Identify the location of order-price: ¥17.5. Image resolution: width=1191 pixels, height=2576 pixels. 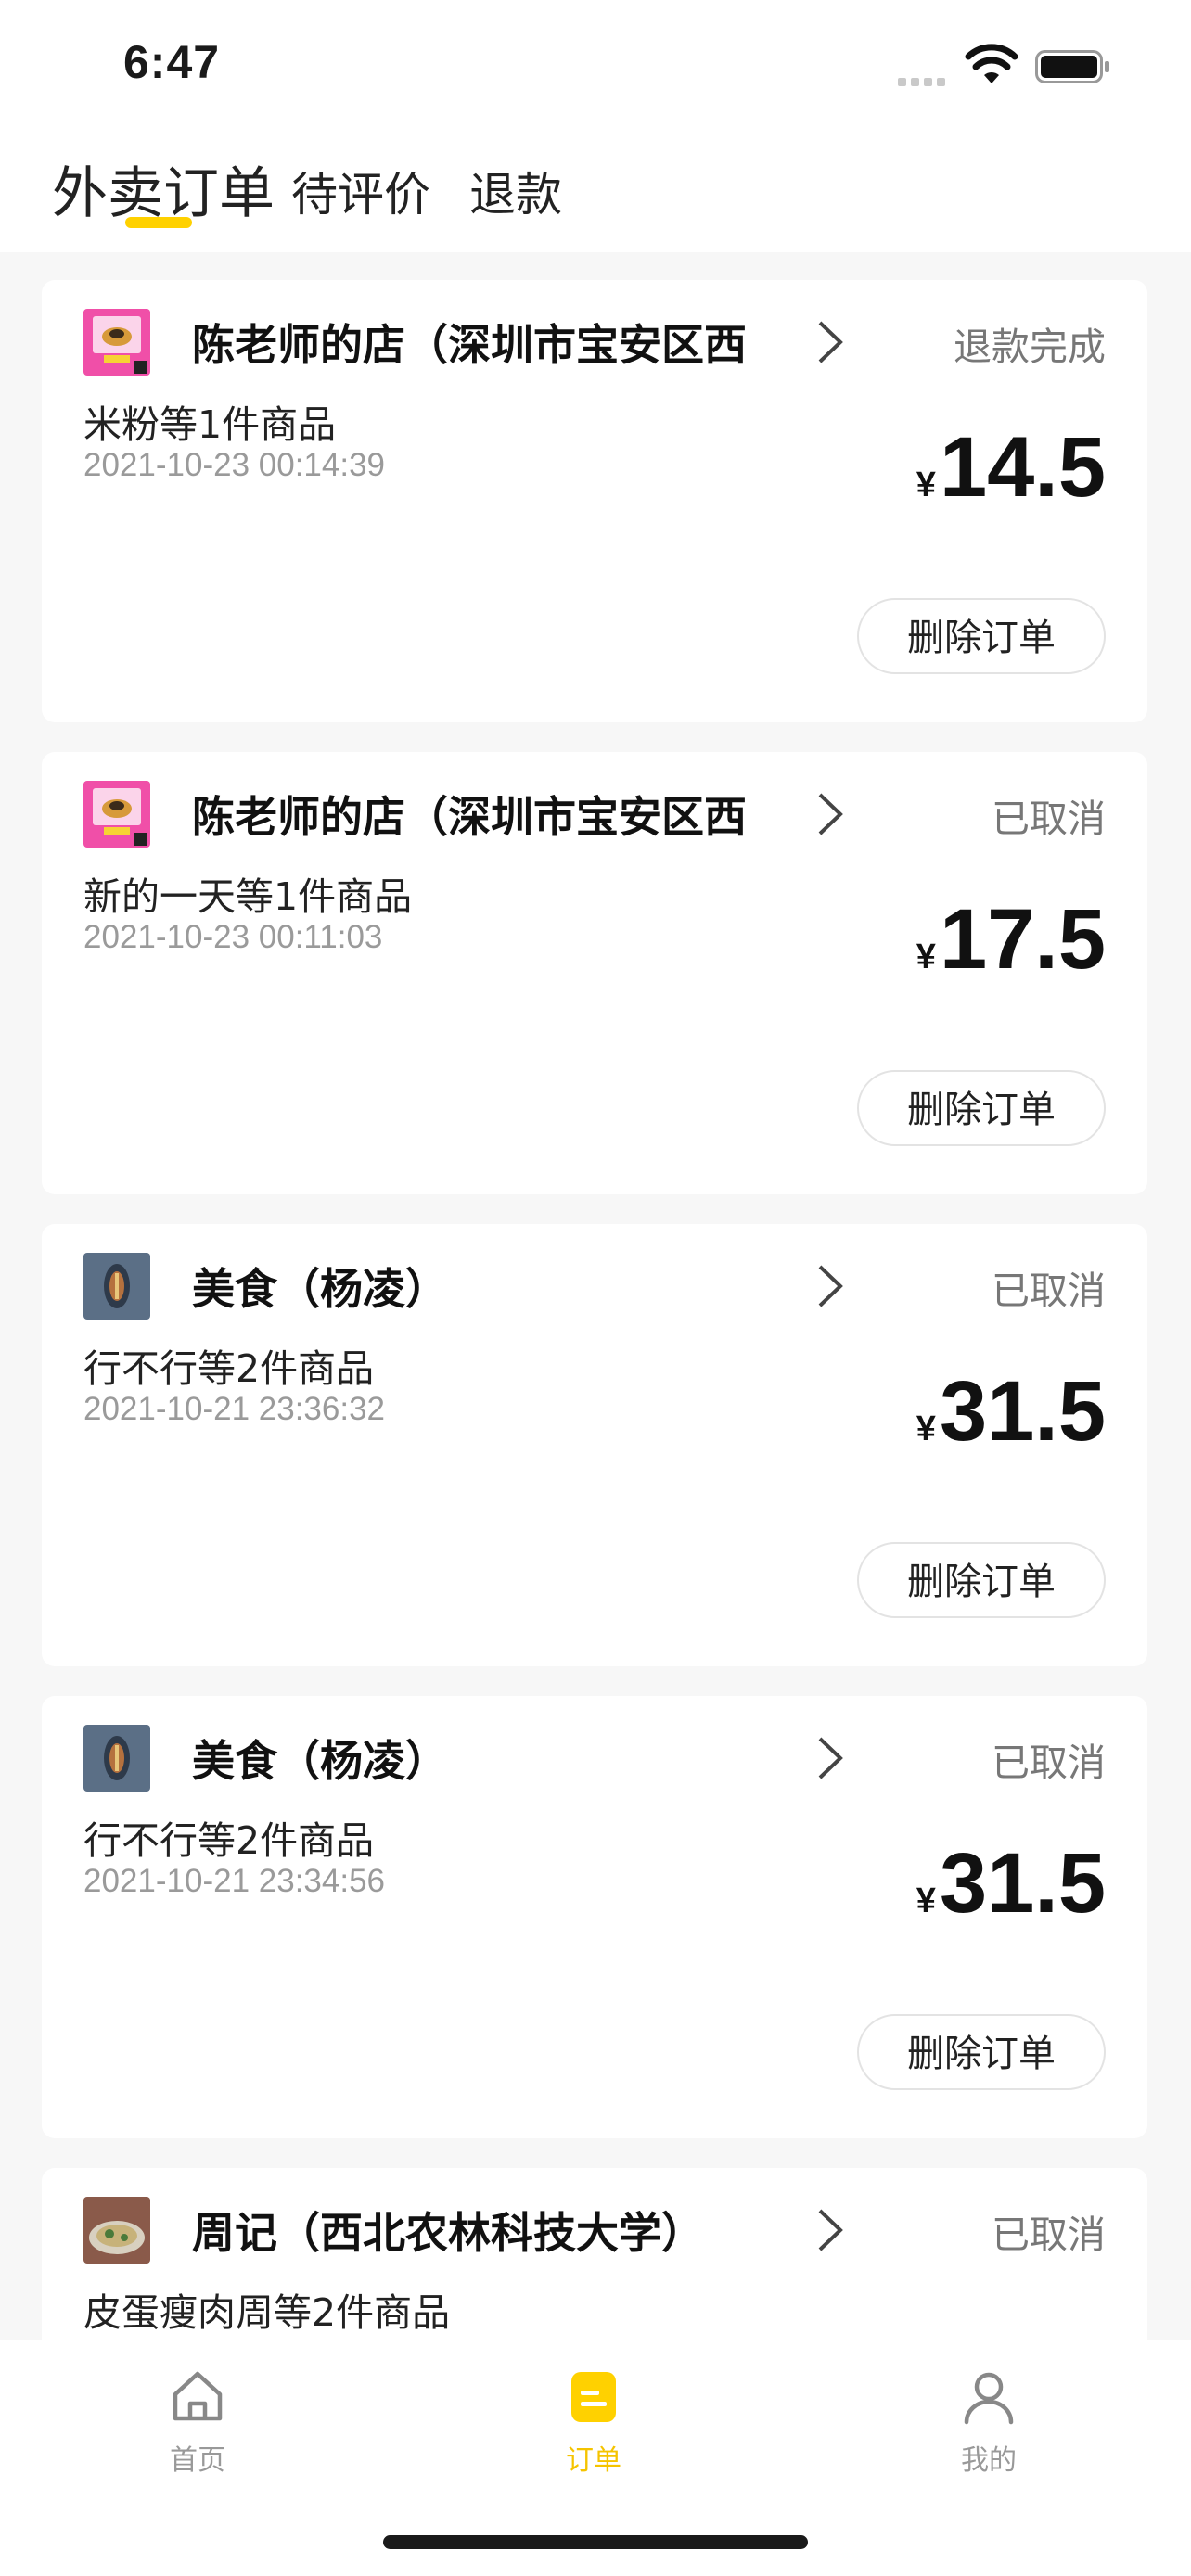
(1011, 940).